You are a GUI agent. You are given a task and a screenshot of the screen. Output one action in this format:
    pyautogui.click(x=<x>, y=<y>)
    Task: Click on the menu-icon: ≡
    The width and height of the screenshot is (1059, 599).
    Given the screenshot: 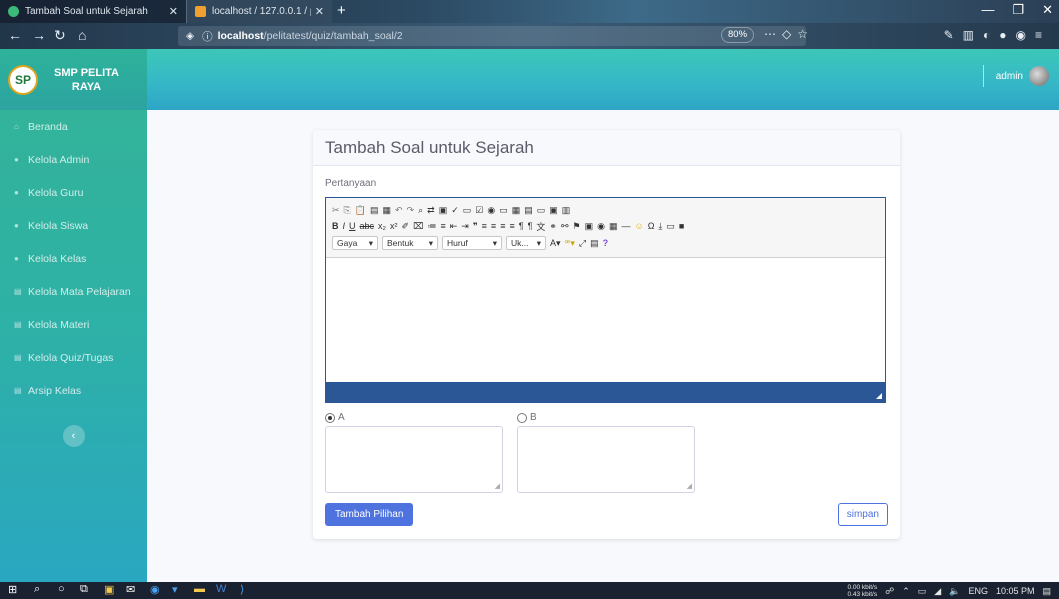 What is the action you would take?
    pyautogui.click(x=1043, y=35)
    